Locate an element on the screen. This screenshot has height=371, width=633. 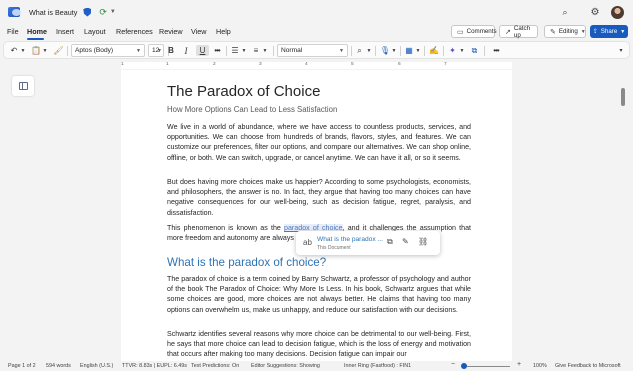
more-options-button: ••• is located at coordinates (496, 50).